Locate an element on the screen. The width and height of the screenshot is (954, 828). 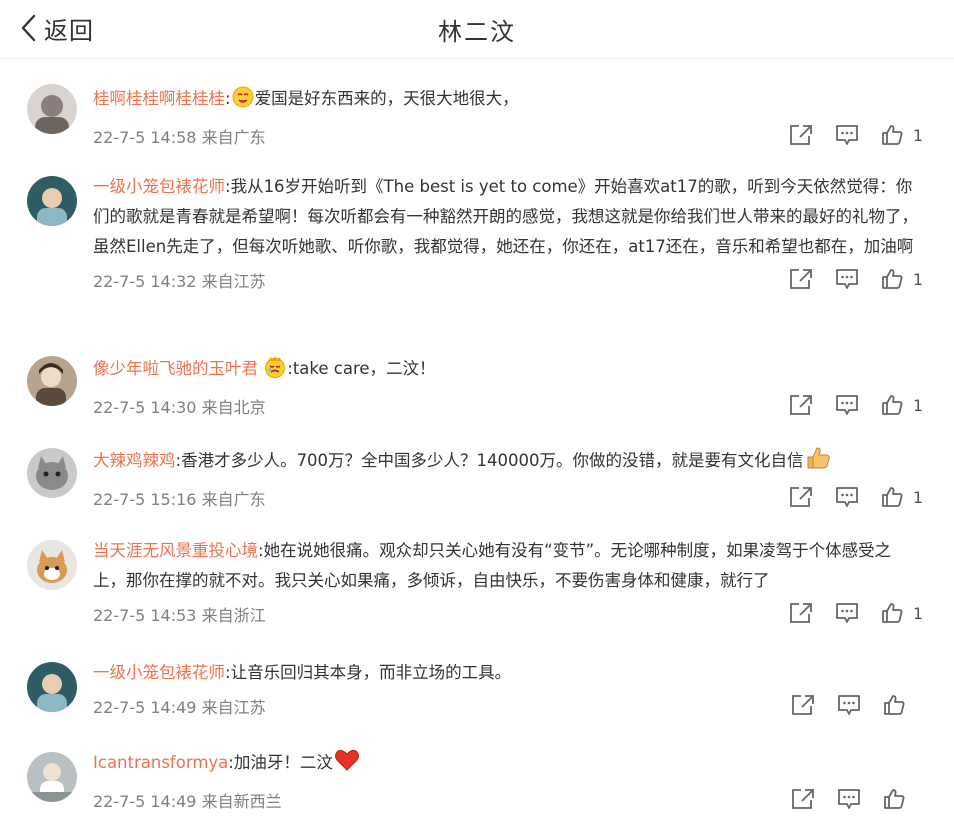
comment-meta: 22-7-5 14:58 来自广东 is located at coordinates (179, 136).